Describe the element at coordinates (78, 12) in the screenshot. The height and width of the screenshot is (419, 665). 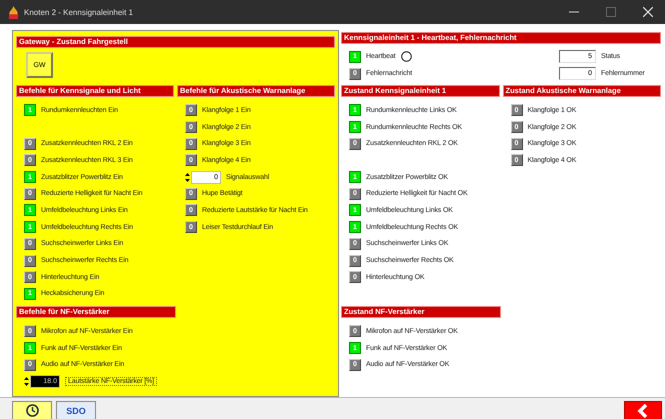
I see `window-title: Knoten 2 - Kennsignaleinheit 1` at that location.